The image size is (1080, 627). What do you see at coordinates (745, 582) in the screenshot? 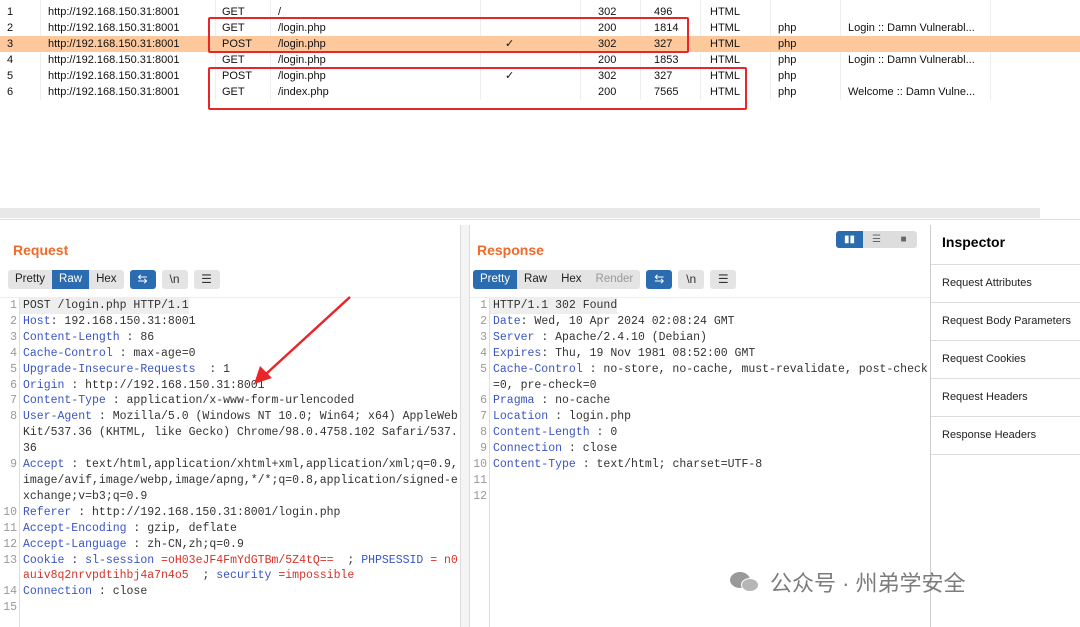
I see `wechat-icon` at bounding box center [745, 582].